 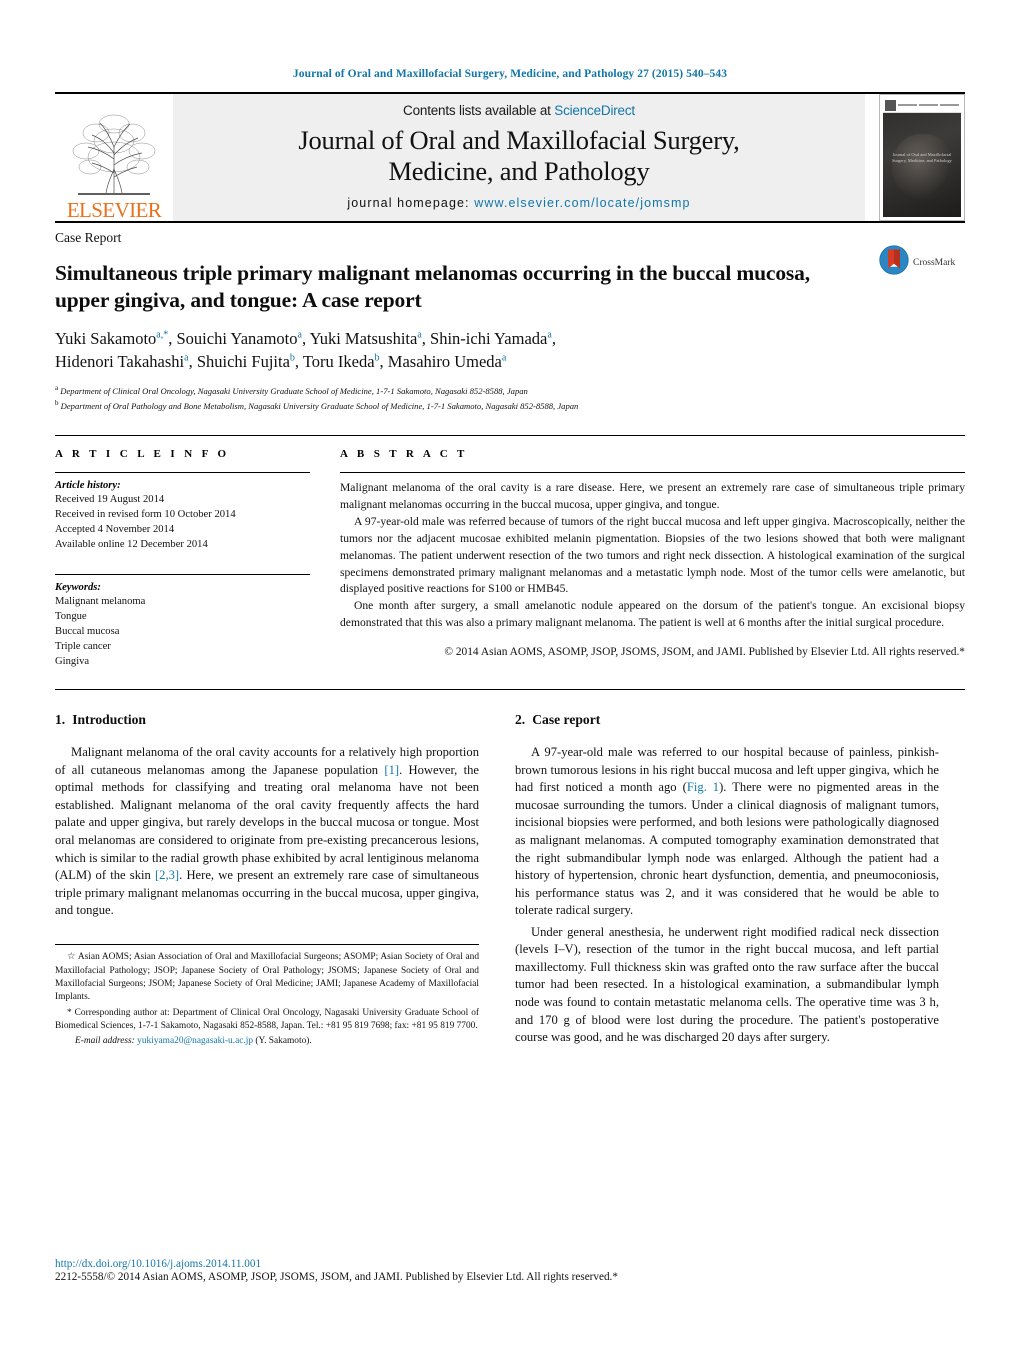 I want to click on email-suffix: (Y. Sakamoto)., so click(x=283, y=1041).